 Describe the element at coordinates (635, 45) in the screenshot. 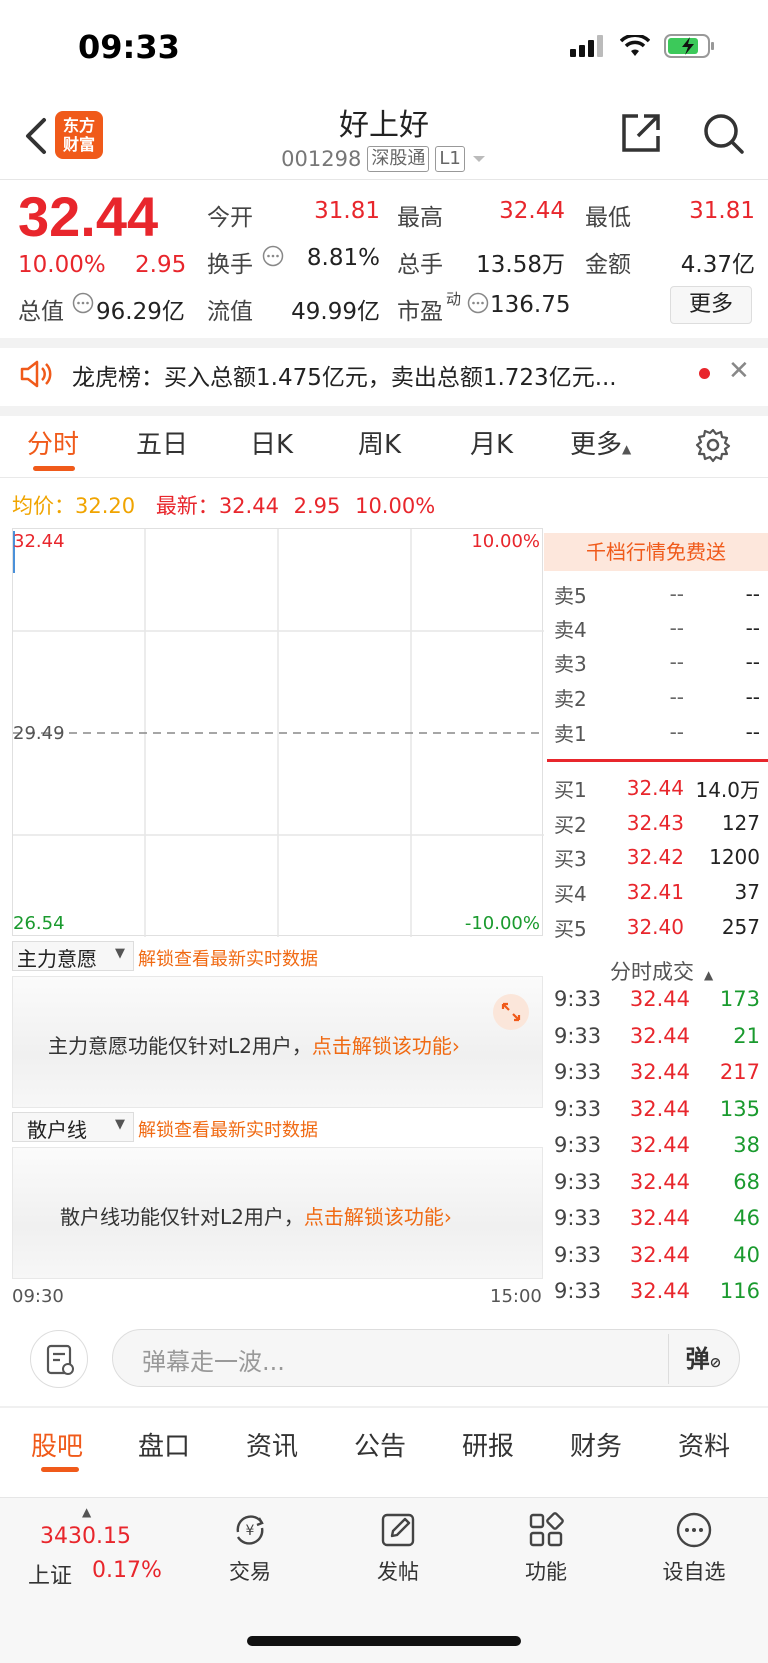

I see `wifi-icon` at that location.